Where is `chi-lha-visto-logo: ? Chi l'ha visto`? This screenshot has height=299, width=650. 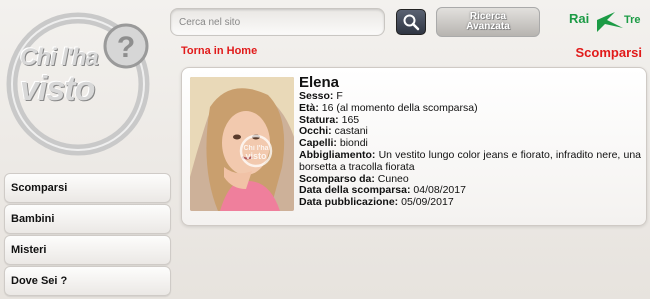
chi-lha-visto-logo: ? Chi l'ha visto is located at coordinates (82, 82).